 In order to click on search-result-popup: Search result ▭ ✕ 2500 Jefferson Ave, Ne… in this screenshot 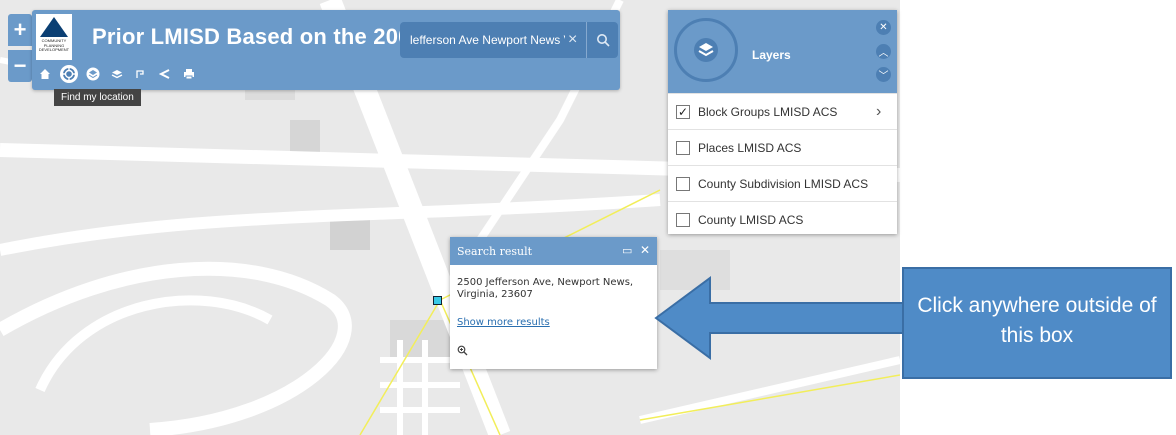, I will do `click(553, 303)`.